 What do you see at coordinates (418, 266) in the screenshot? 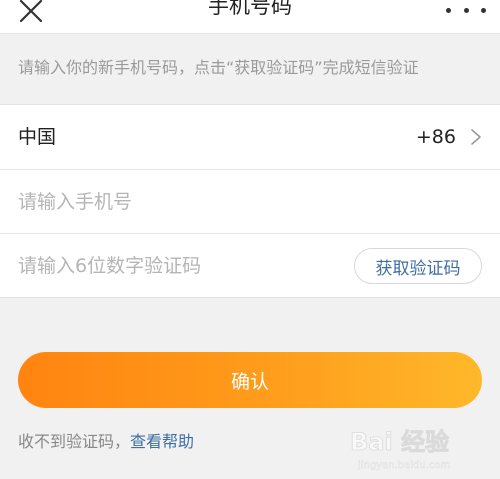
I see `get-code-button: 获取验证码` at bounding box center [418, 266].